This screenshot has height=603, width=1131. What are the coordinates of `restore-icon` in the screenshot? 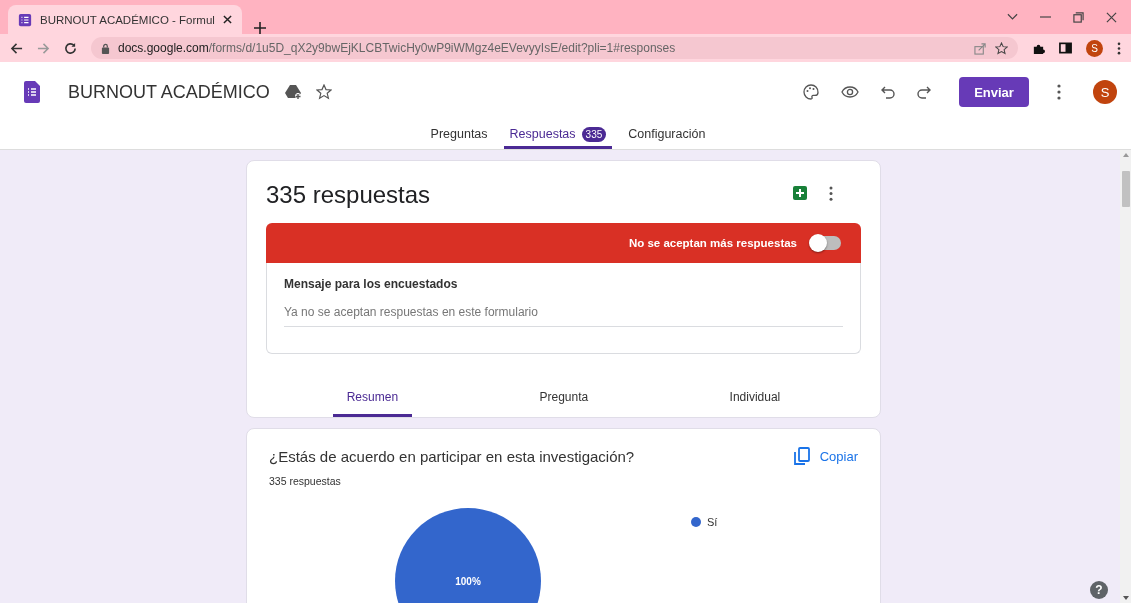 It's located at (1078, 17).